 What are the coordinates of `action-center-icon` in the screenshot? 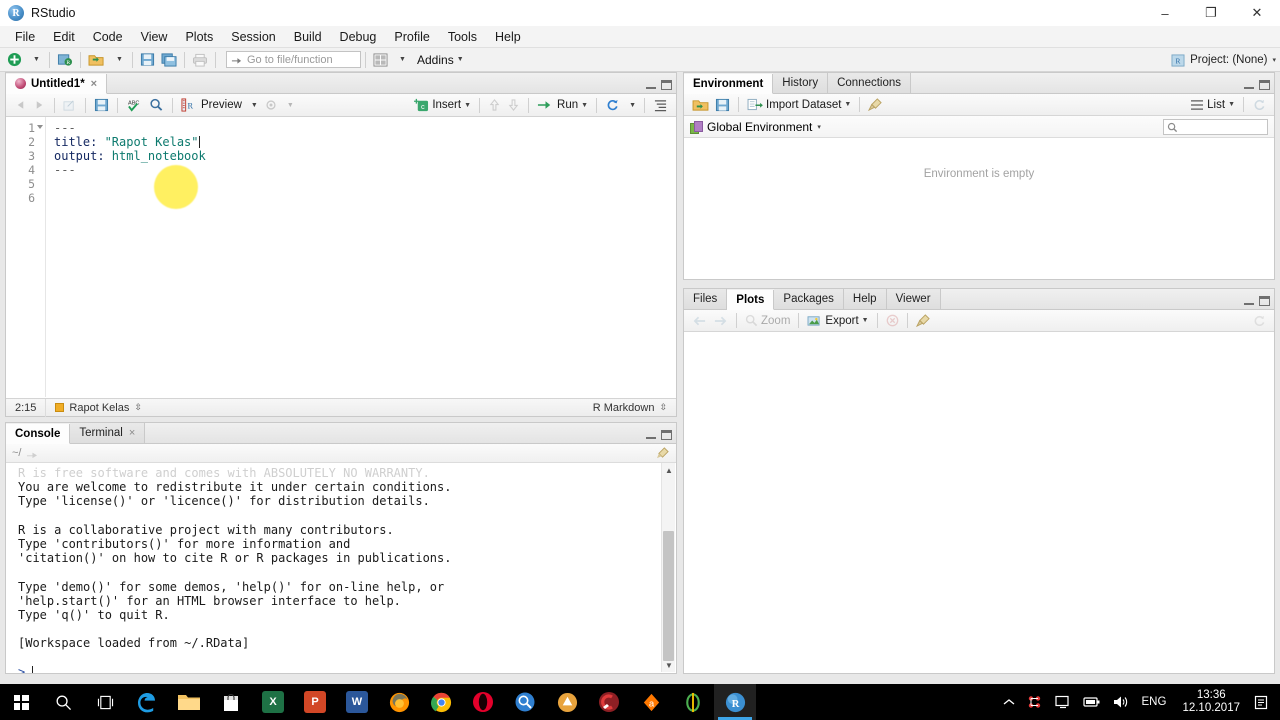 It's located at (1264, 702).